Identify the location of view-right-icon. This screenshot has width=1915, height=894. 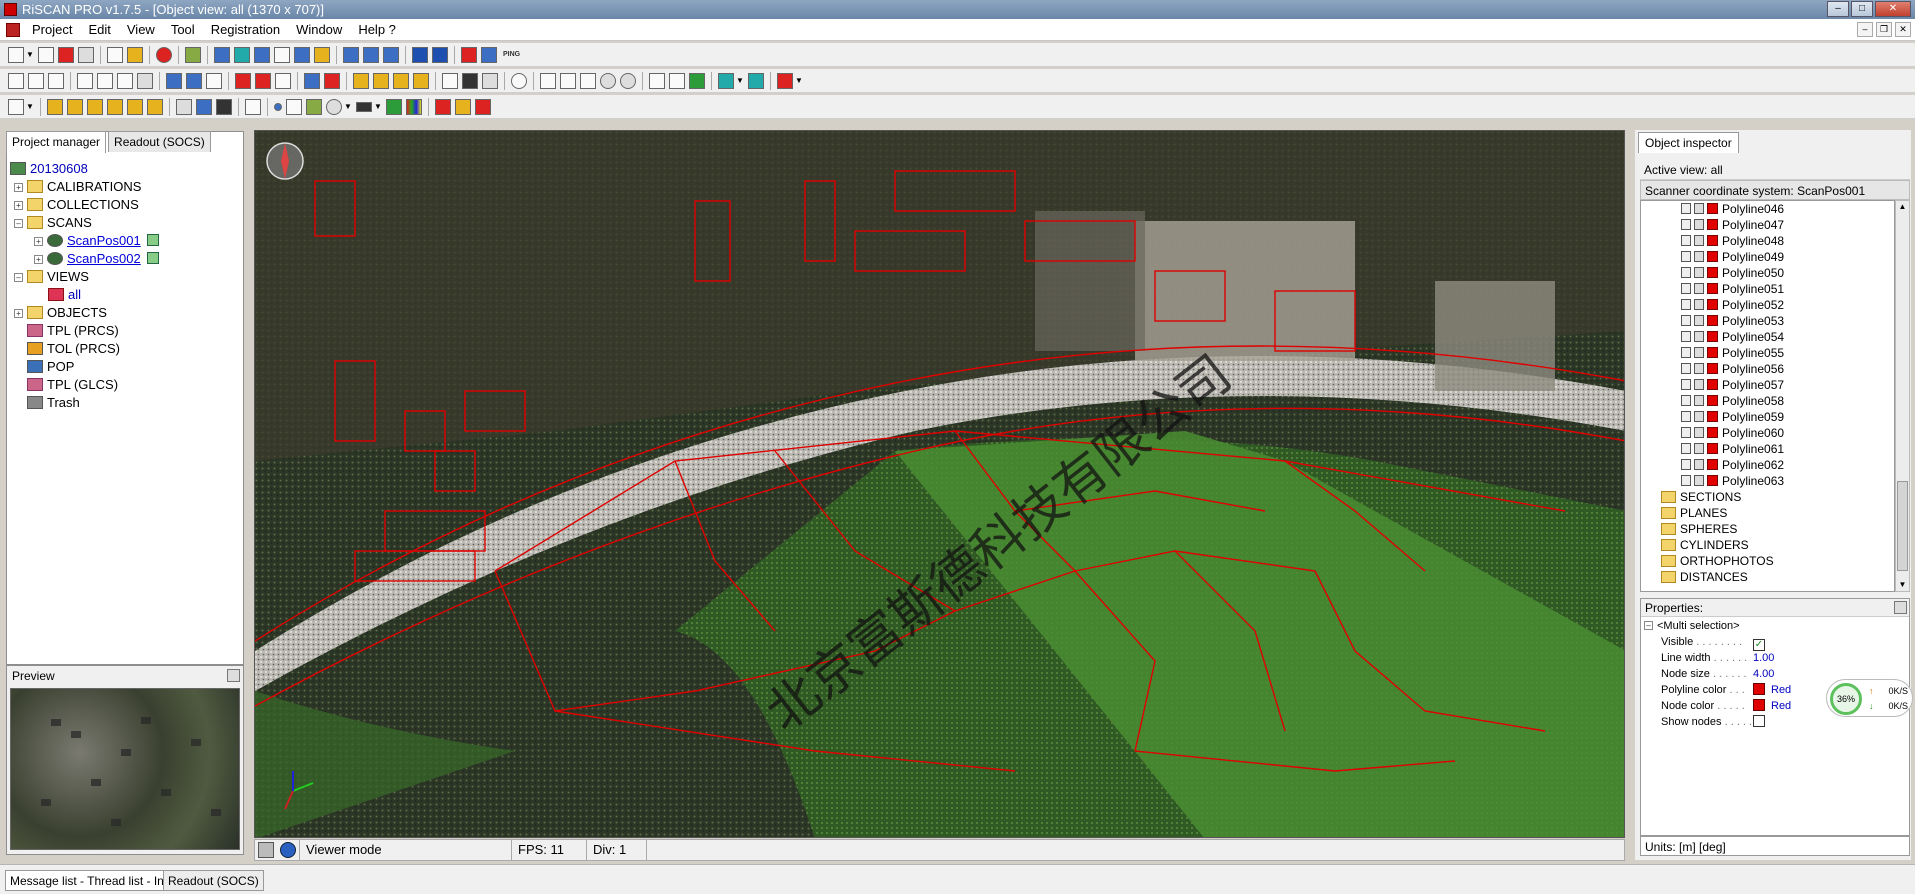
(115, 106).